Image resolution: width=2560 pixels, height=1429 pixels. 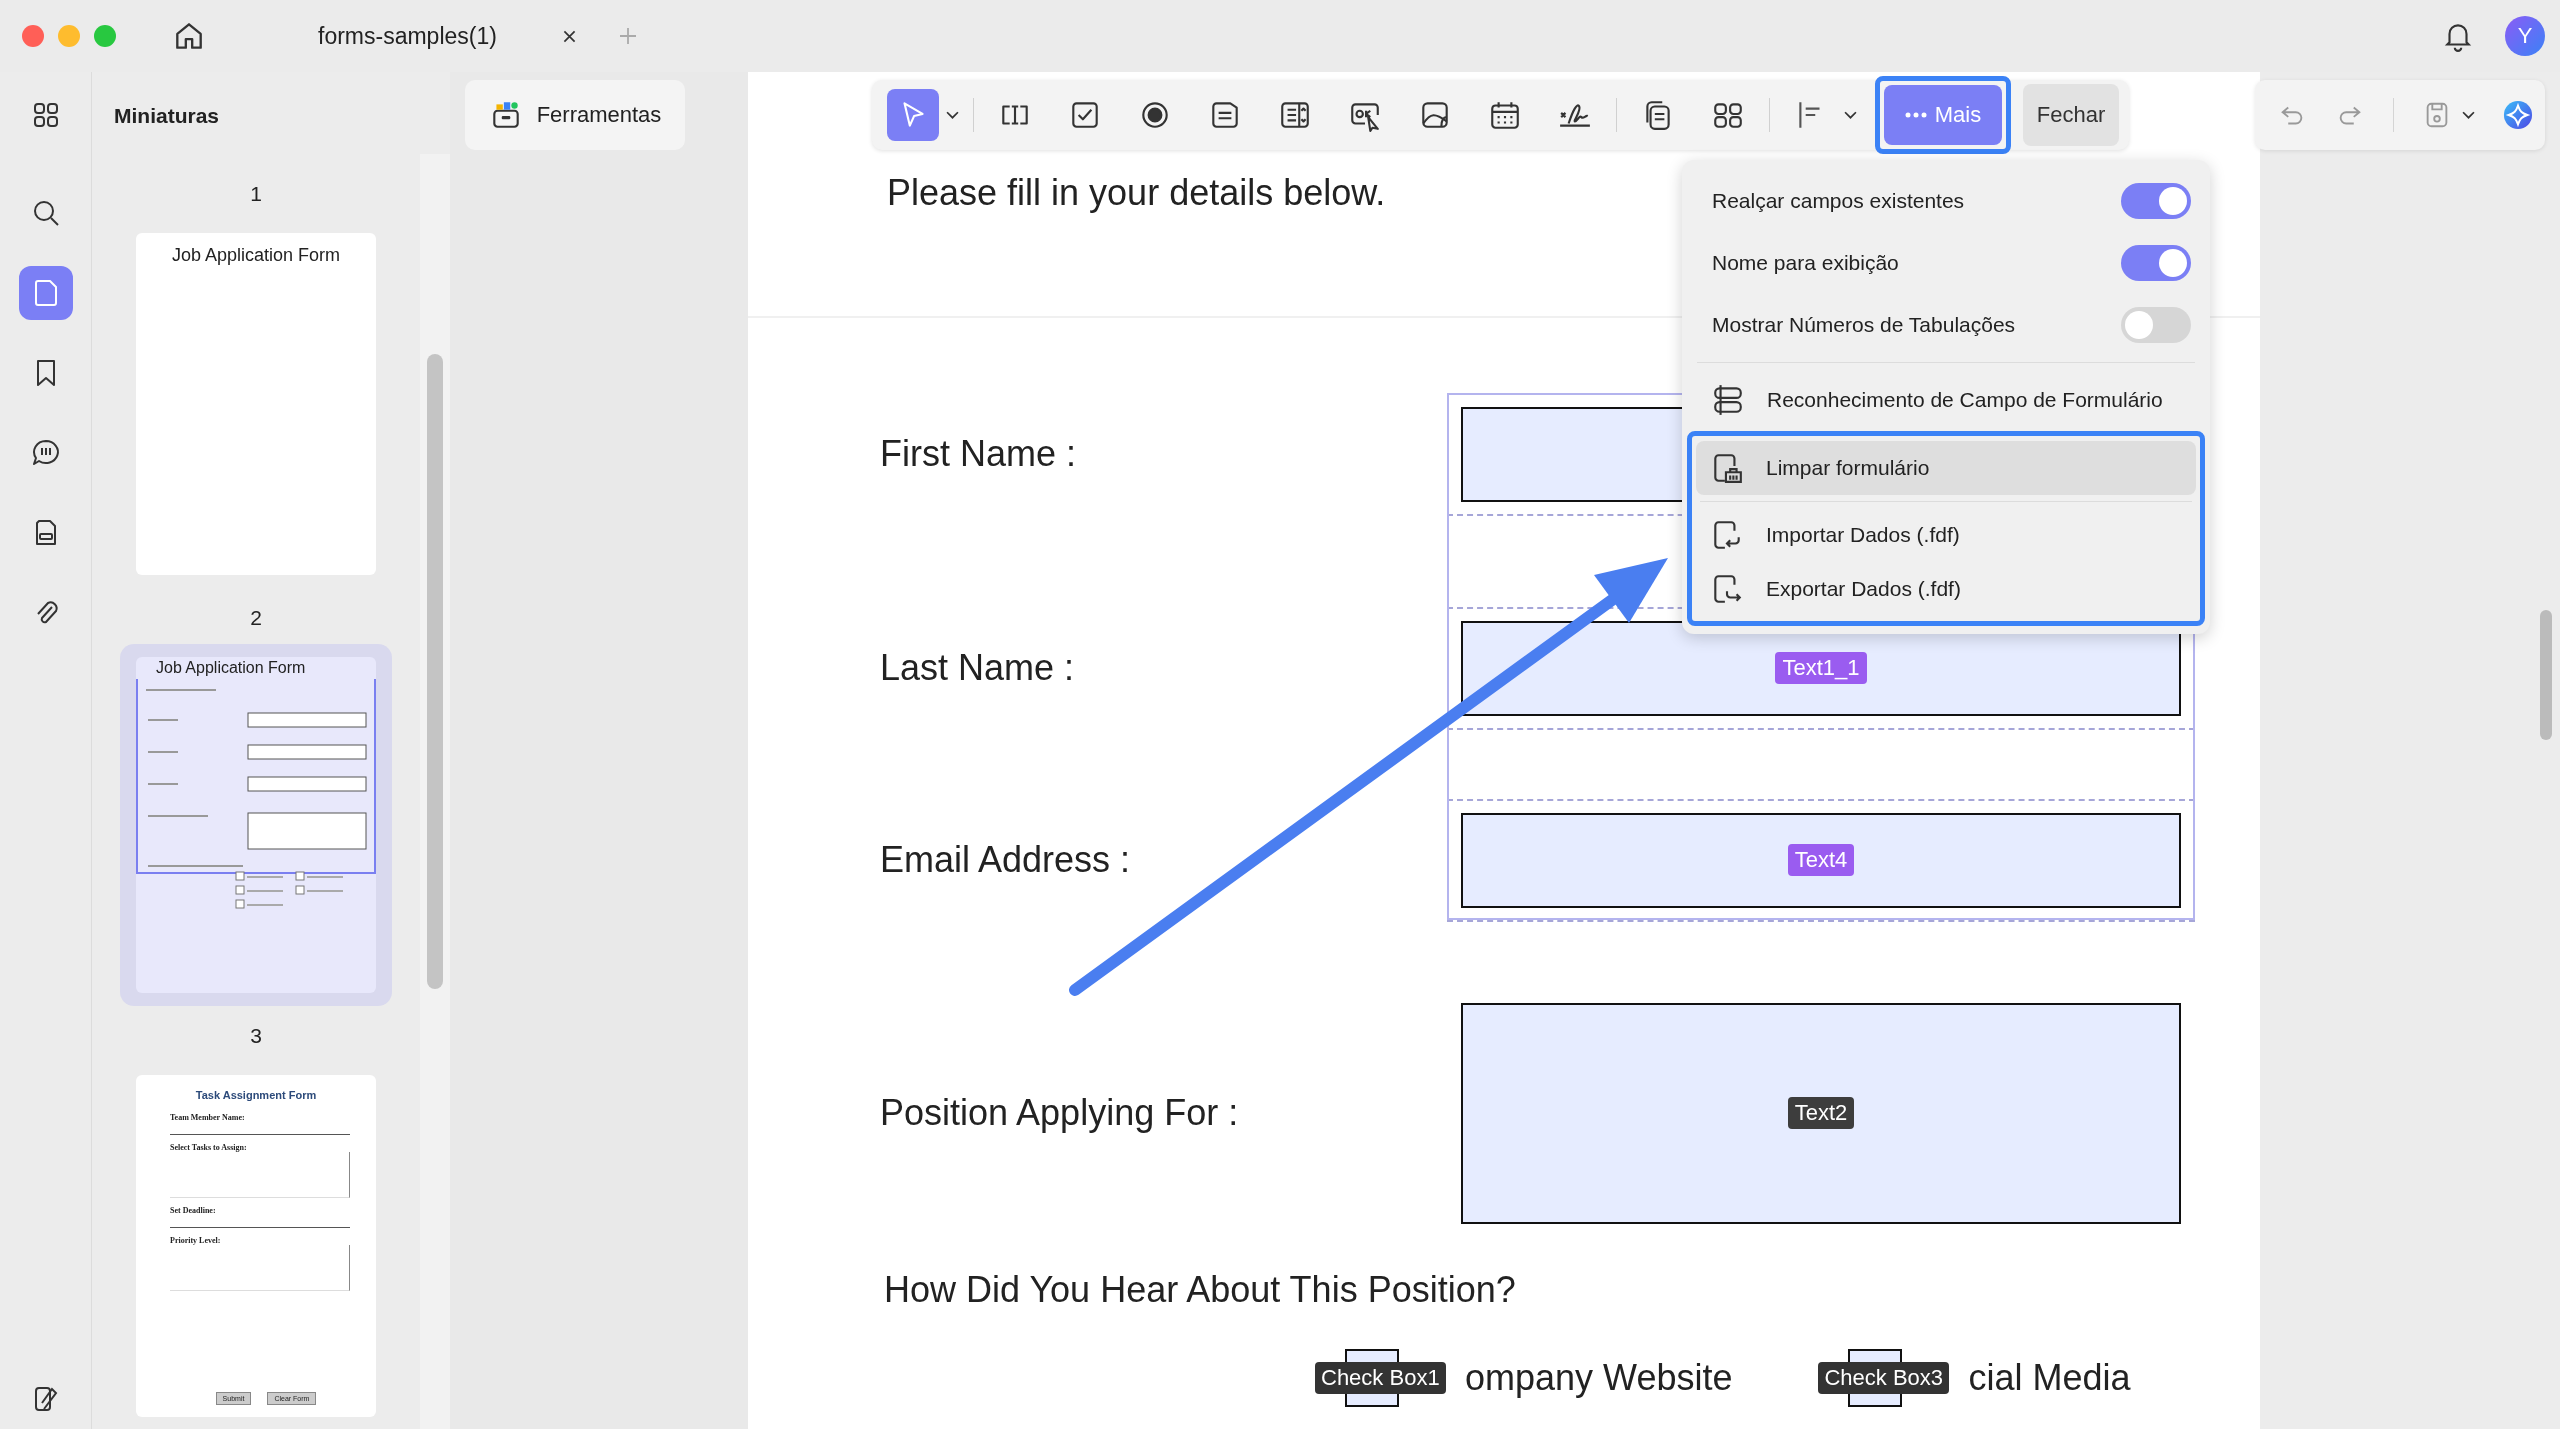 What do you see at coordinates (1821, 668) in the screenshot?
I see `field-name-tag: Text1_1` at bounding box center [1821, 668].